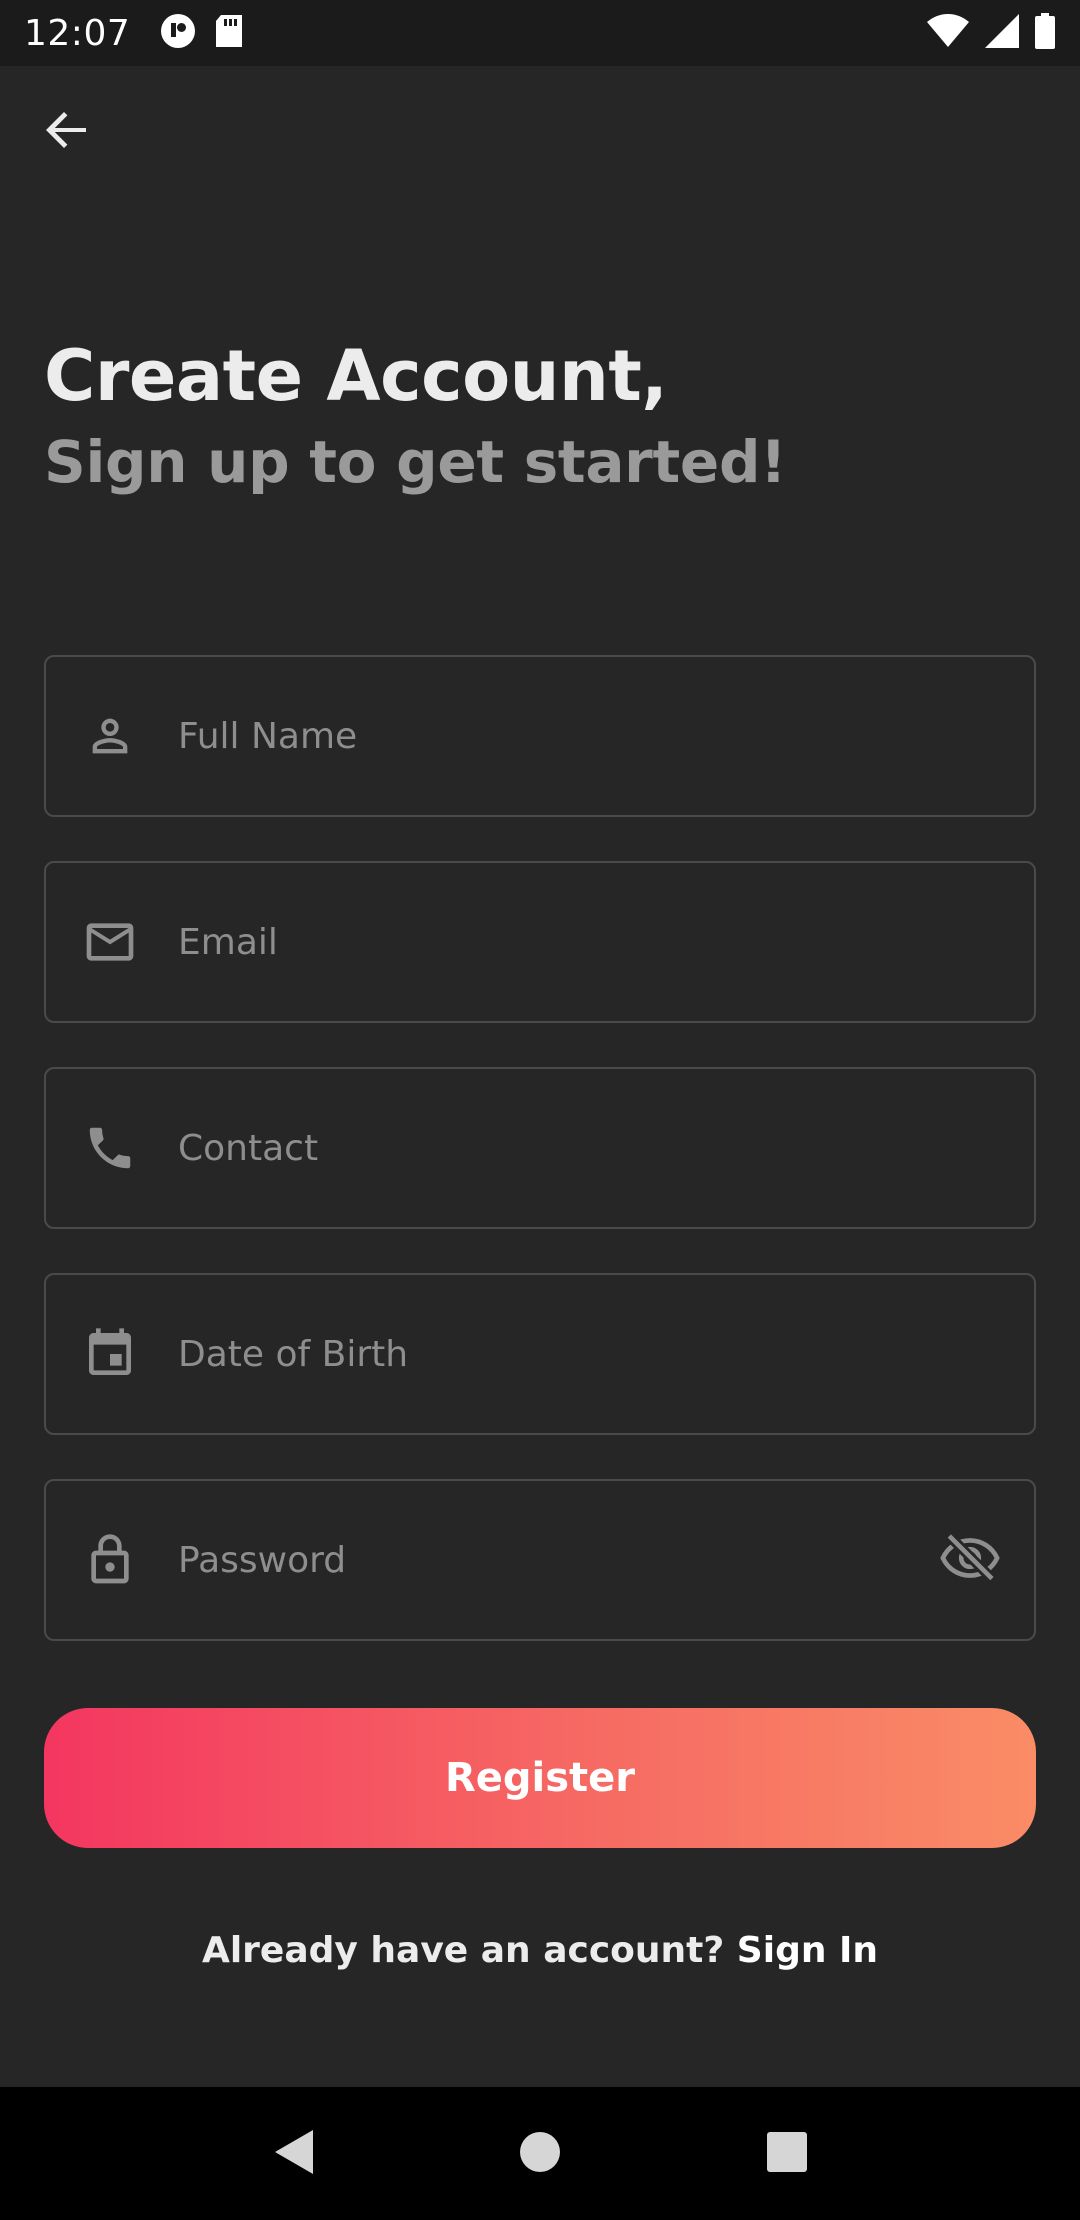  I want to click on notification-app-icon, so click(178, 33).